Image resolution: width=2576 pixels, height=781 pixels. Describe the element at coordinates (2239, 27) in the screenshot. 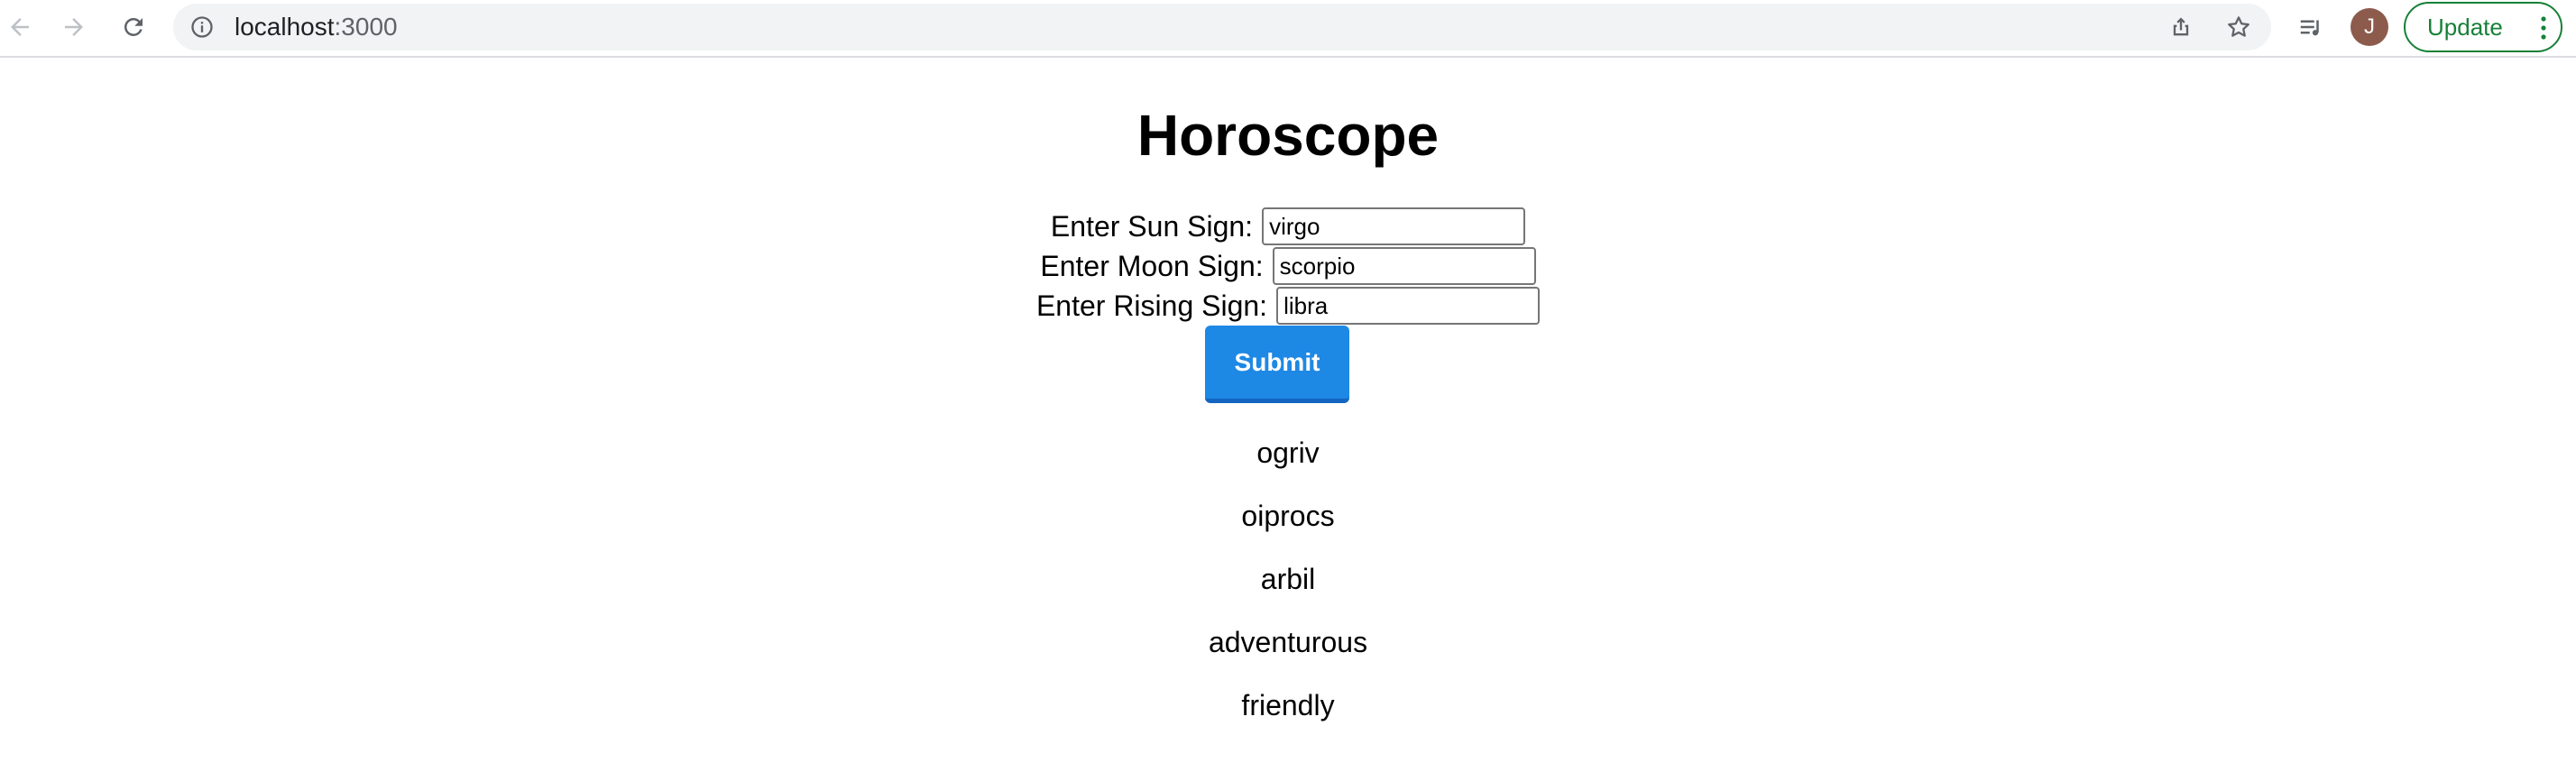

I see `star-icon` at that location.